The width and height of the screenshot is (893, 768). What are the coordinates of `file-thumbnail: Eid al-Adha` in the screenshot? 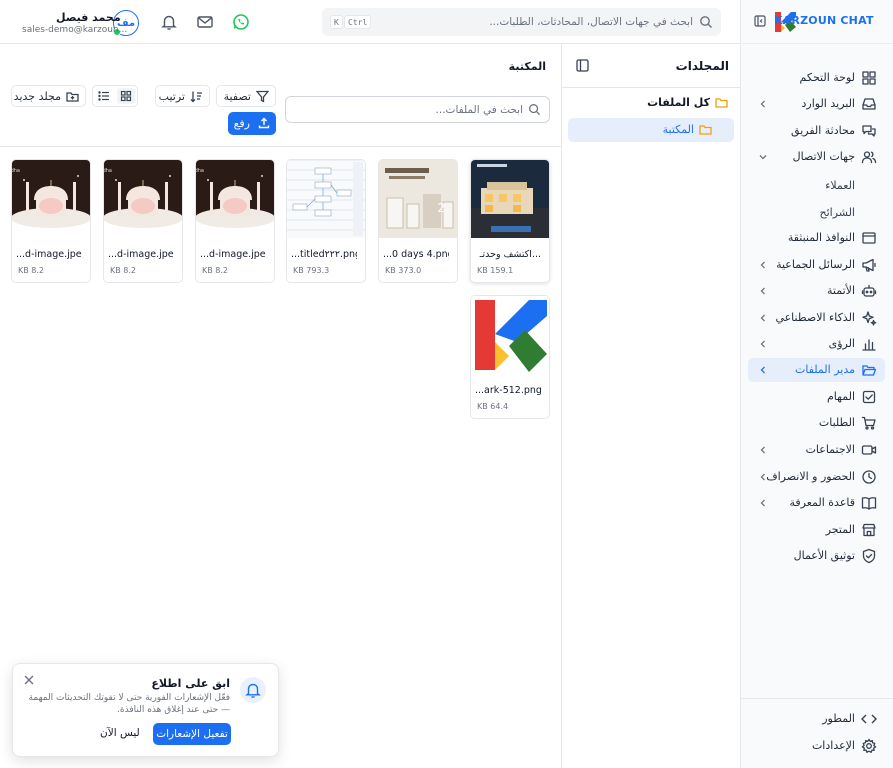 It's located at (235, 199).